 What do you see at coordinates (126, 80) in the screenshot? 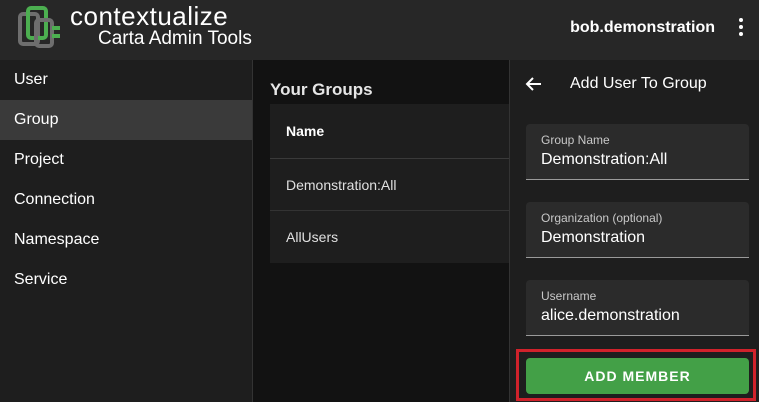
I see `sidebar-item-user: User` at bounding box center [126, 80].